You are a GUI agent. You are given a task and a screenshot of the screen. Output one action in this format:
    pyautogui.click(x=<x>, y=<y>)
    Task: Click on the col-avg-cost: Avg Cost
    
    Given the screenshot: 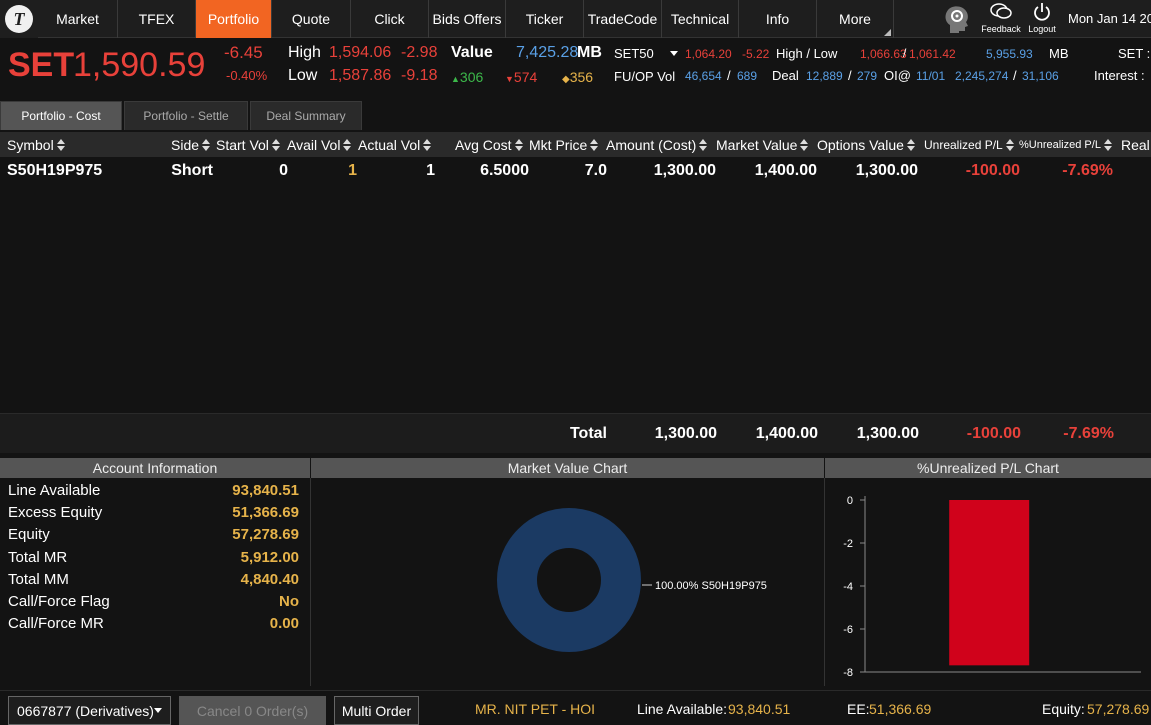 What is the action you would take?
    pyautogui.click(x=489, y=144)
    